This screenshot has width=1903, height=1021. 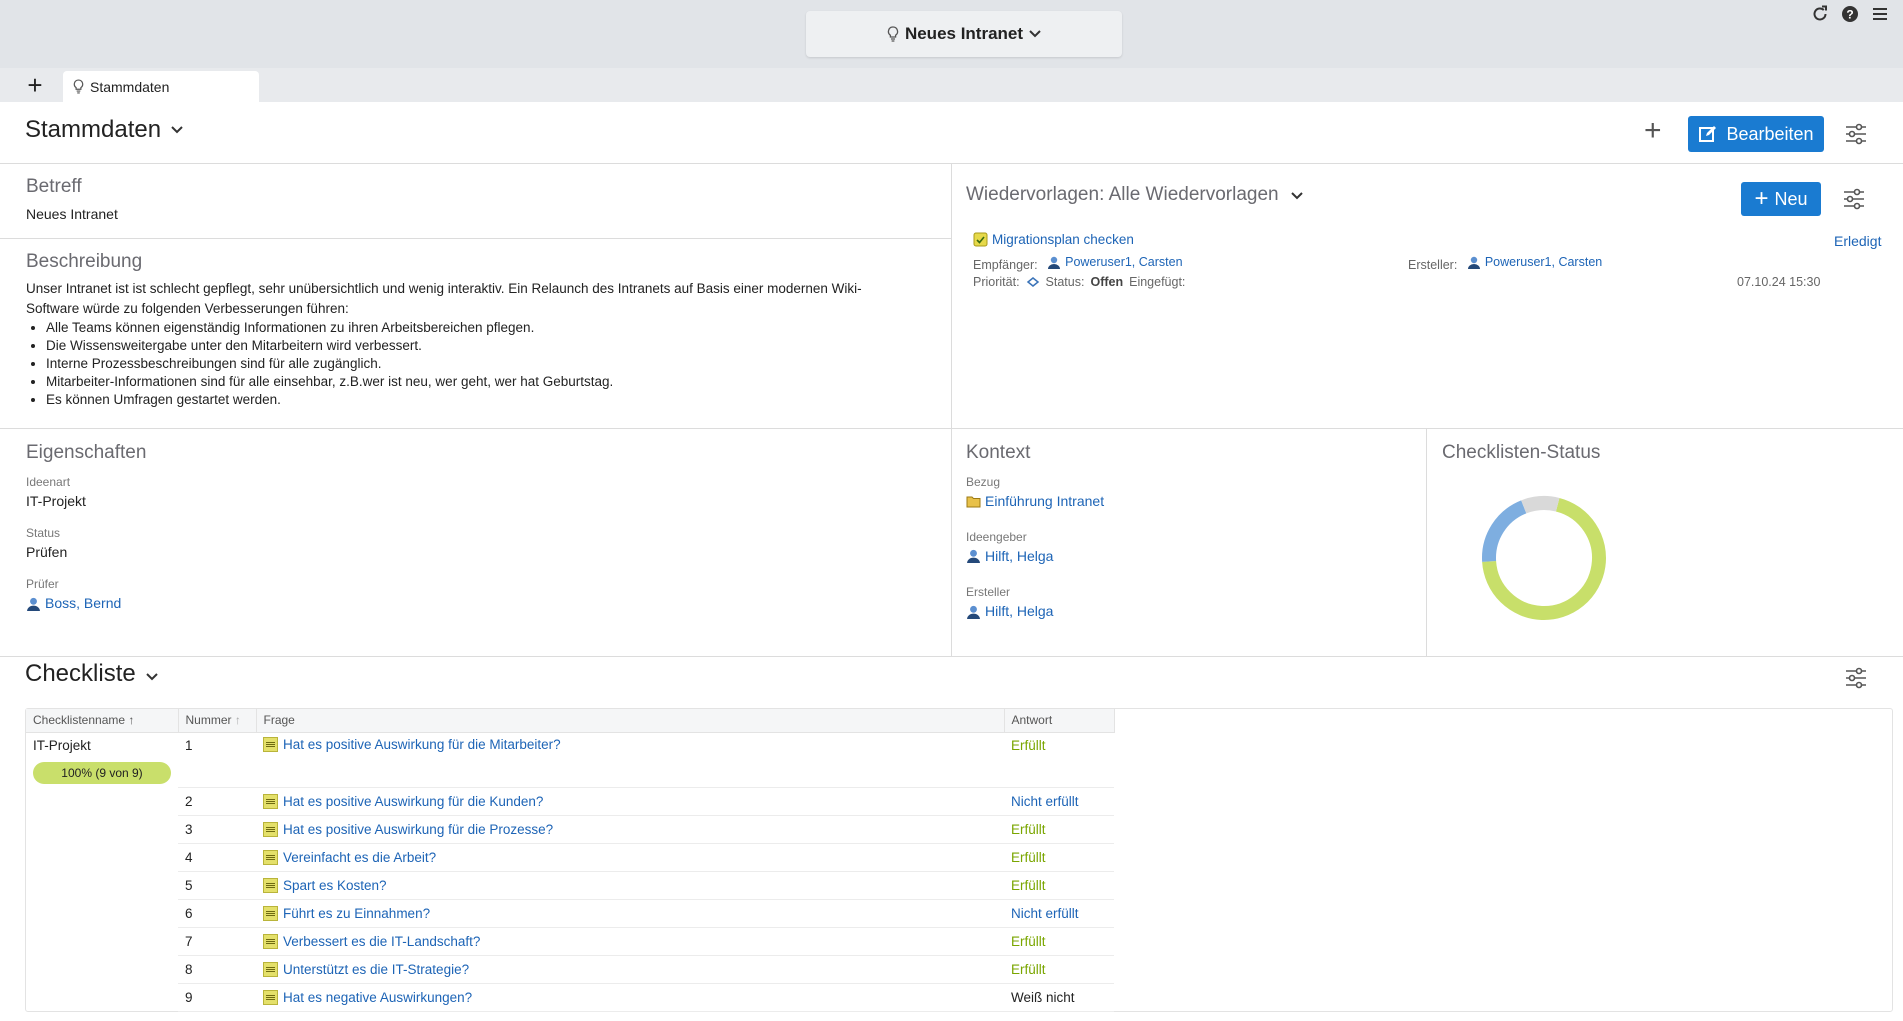 What do you see at coordinates (1019, 611) in the screenshot?
I see `ersteller-name: Hilft, Helga` at bounding box center [1019, 611].